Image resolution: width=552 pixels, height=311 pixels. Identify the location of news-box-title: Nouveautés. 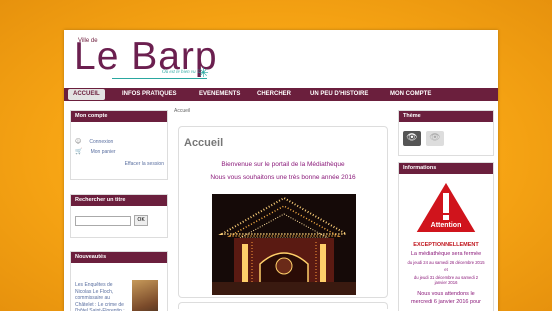
(119, 257).